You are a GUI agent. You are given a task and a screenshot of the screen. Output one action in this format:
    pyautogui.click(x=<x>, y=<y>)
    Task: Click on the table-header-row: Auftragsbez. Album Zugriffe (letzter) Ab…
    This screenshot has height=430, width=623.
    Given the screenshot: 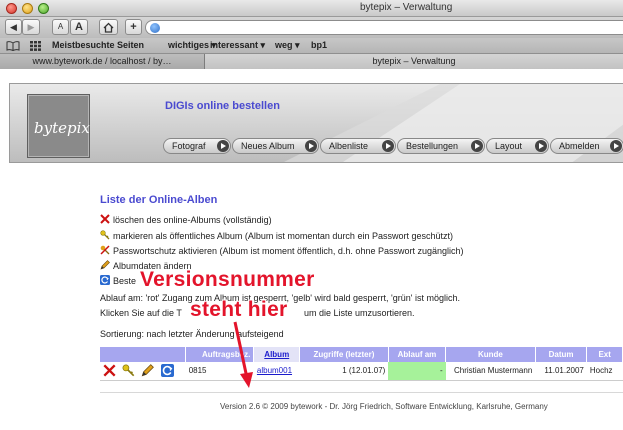 What is the action you would take?
    pyautogui.click(x=361, y=354)
    